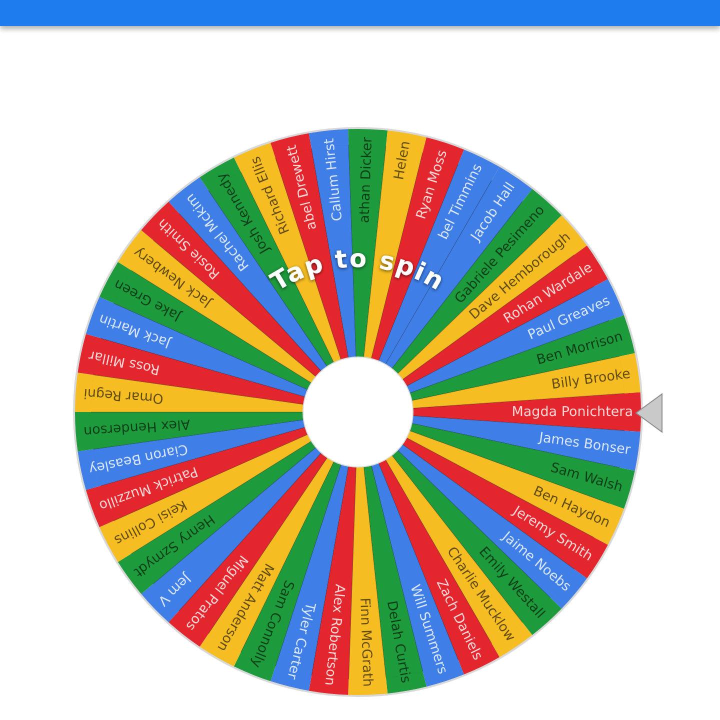 The height and width of the screenshot is (720, 720). What do you see at coordinates (366, 642) in the screenshot?
I see `name-label: Finn McGrath` at bounding box center [366, 642].